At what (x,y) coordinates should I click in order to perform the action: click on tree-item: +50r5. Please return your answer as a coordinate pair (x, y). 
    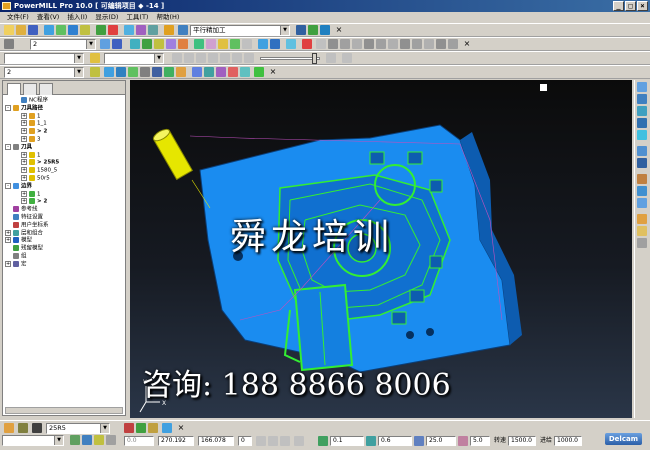
    Looking at the image, I should click on (64, 178).